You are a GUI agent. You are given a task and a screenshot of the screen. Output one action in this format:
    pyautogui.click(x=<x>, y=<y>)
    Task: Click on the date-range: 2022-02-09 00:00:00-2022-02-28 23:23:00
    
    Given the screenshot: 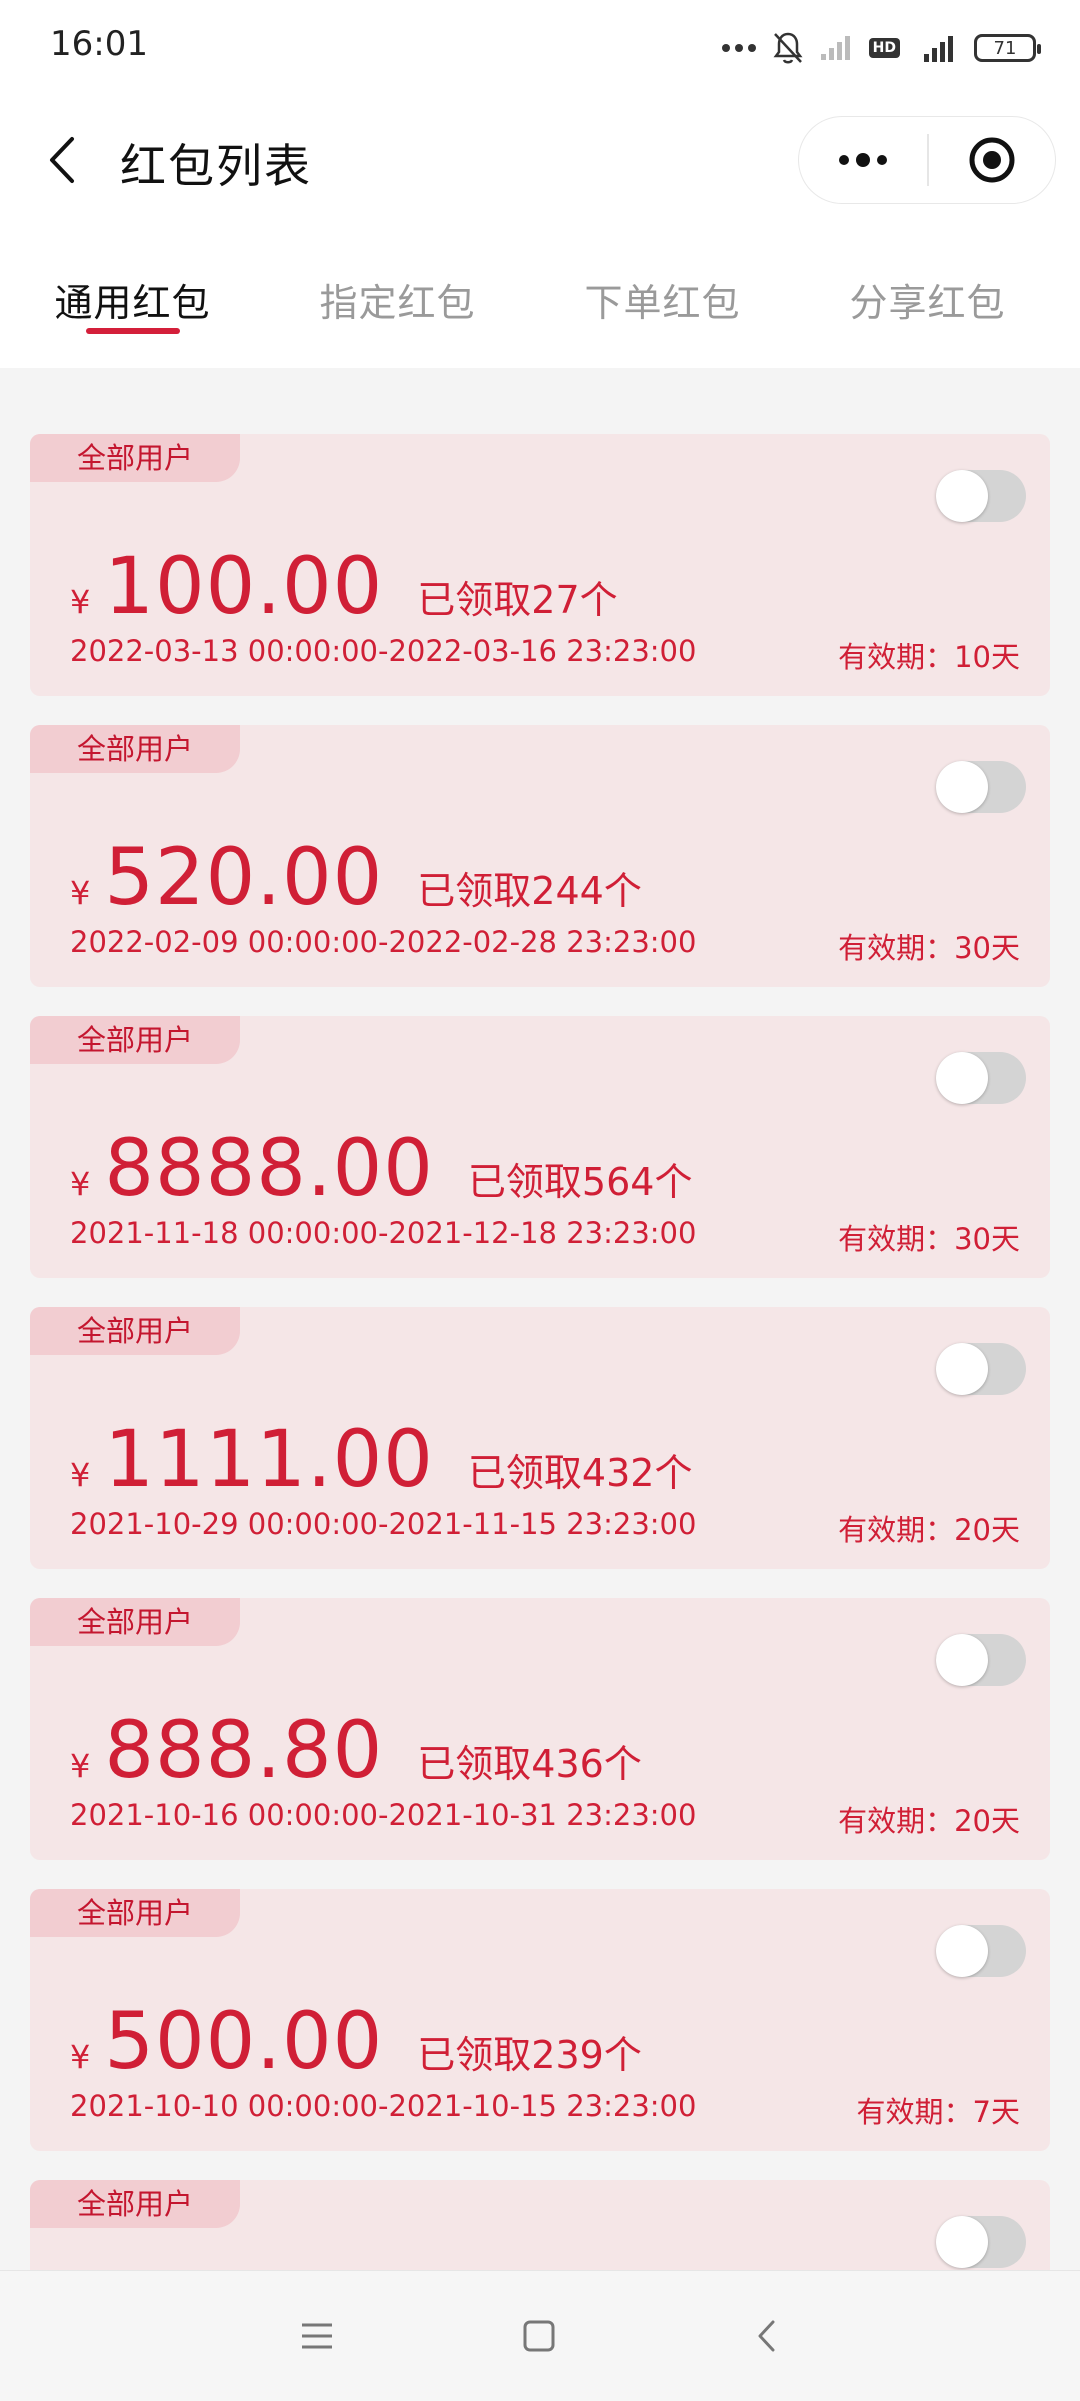 What is the action you would take?
    pyautogui.click(x=383, y=942)
    